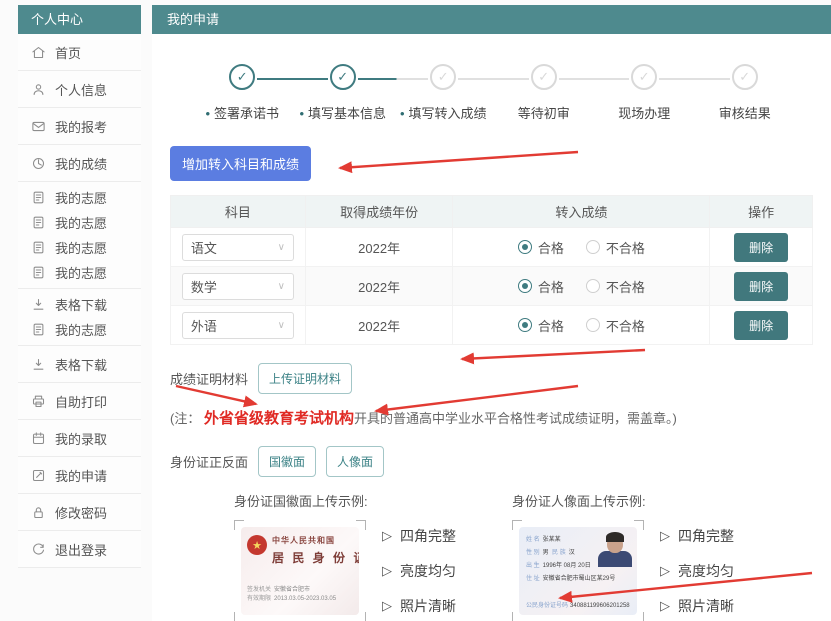 Image resolution: width=831 pixels, height=621 pixels. Describe the element at coordinates (237, 247) in the screenshot. I see `subject-select: 语文 ∨` at that location.